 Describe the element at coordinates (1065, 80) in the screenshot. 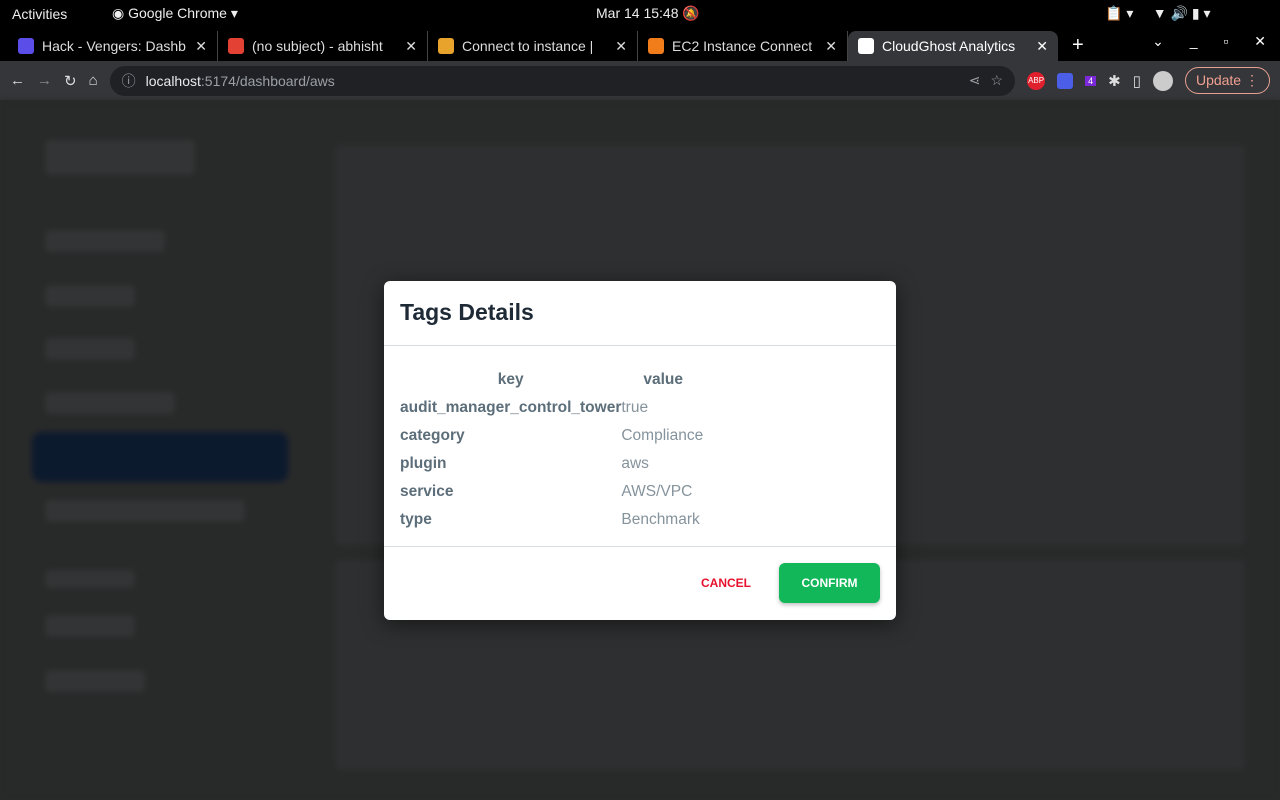

I see `extension-icon` at that location.